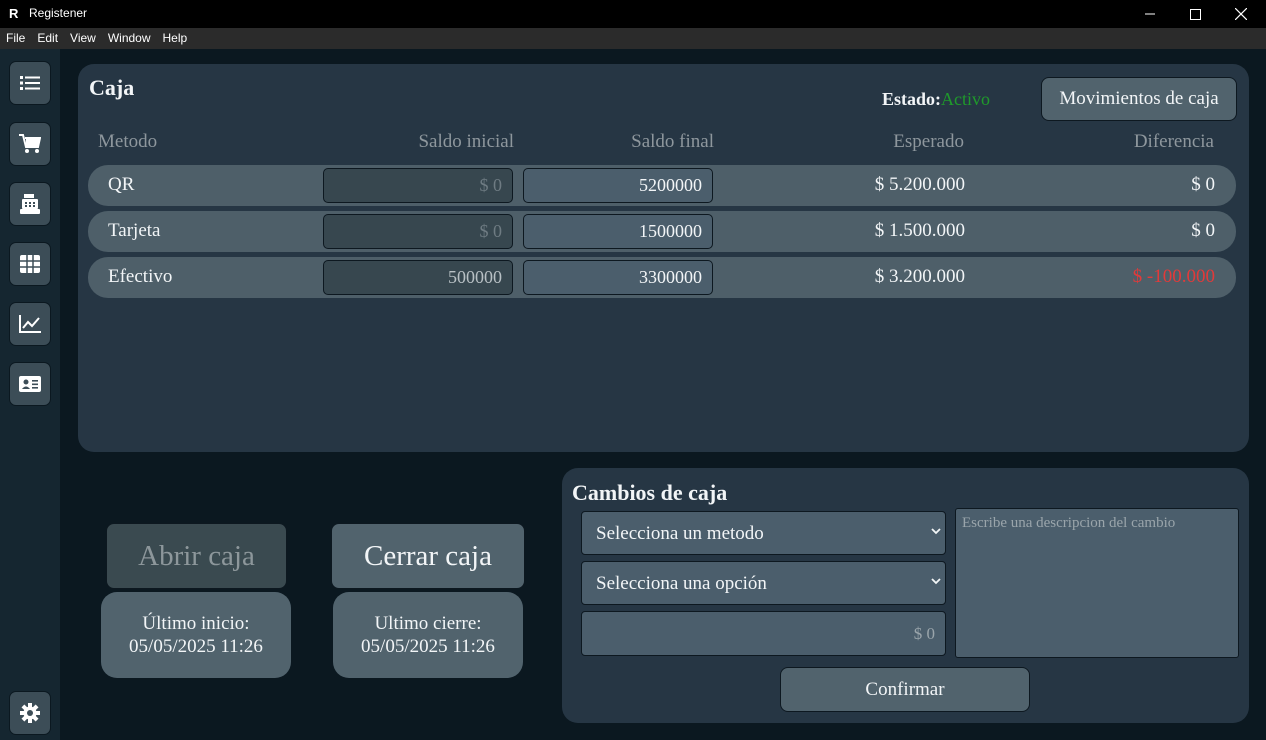 This screenshot has height=740, width=1266. I want to click on sidebar-item-list, so click(30, 83).